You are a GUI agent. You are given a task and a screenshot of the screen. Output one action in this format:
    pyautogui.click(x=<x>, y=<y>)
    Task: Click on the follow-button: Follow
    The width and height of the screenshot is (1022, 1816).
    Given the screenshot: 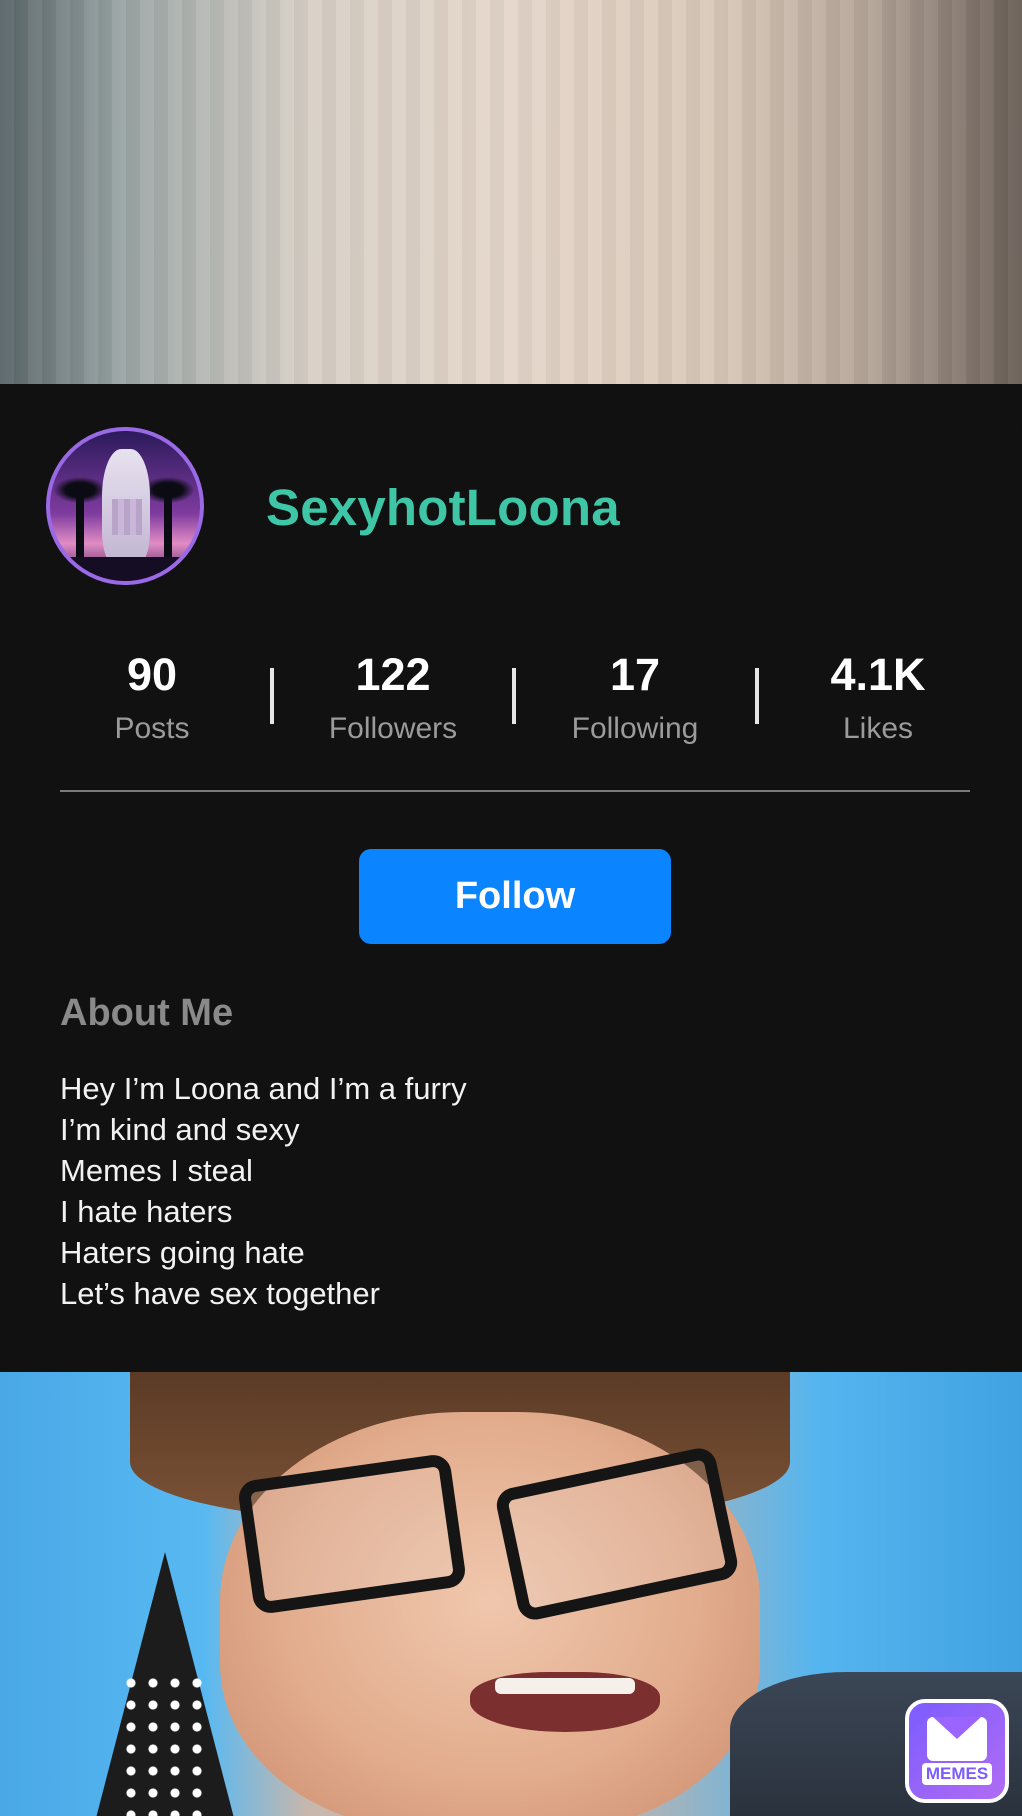 What is the action you would take?
    pyautogui.click(x=515, y=896)
    